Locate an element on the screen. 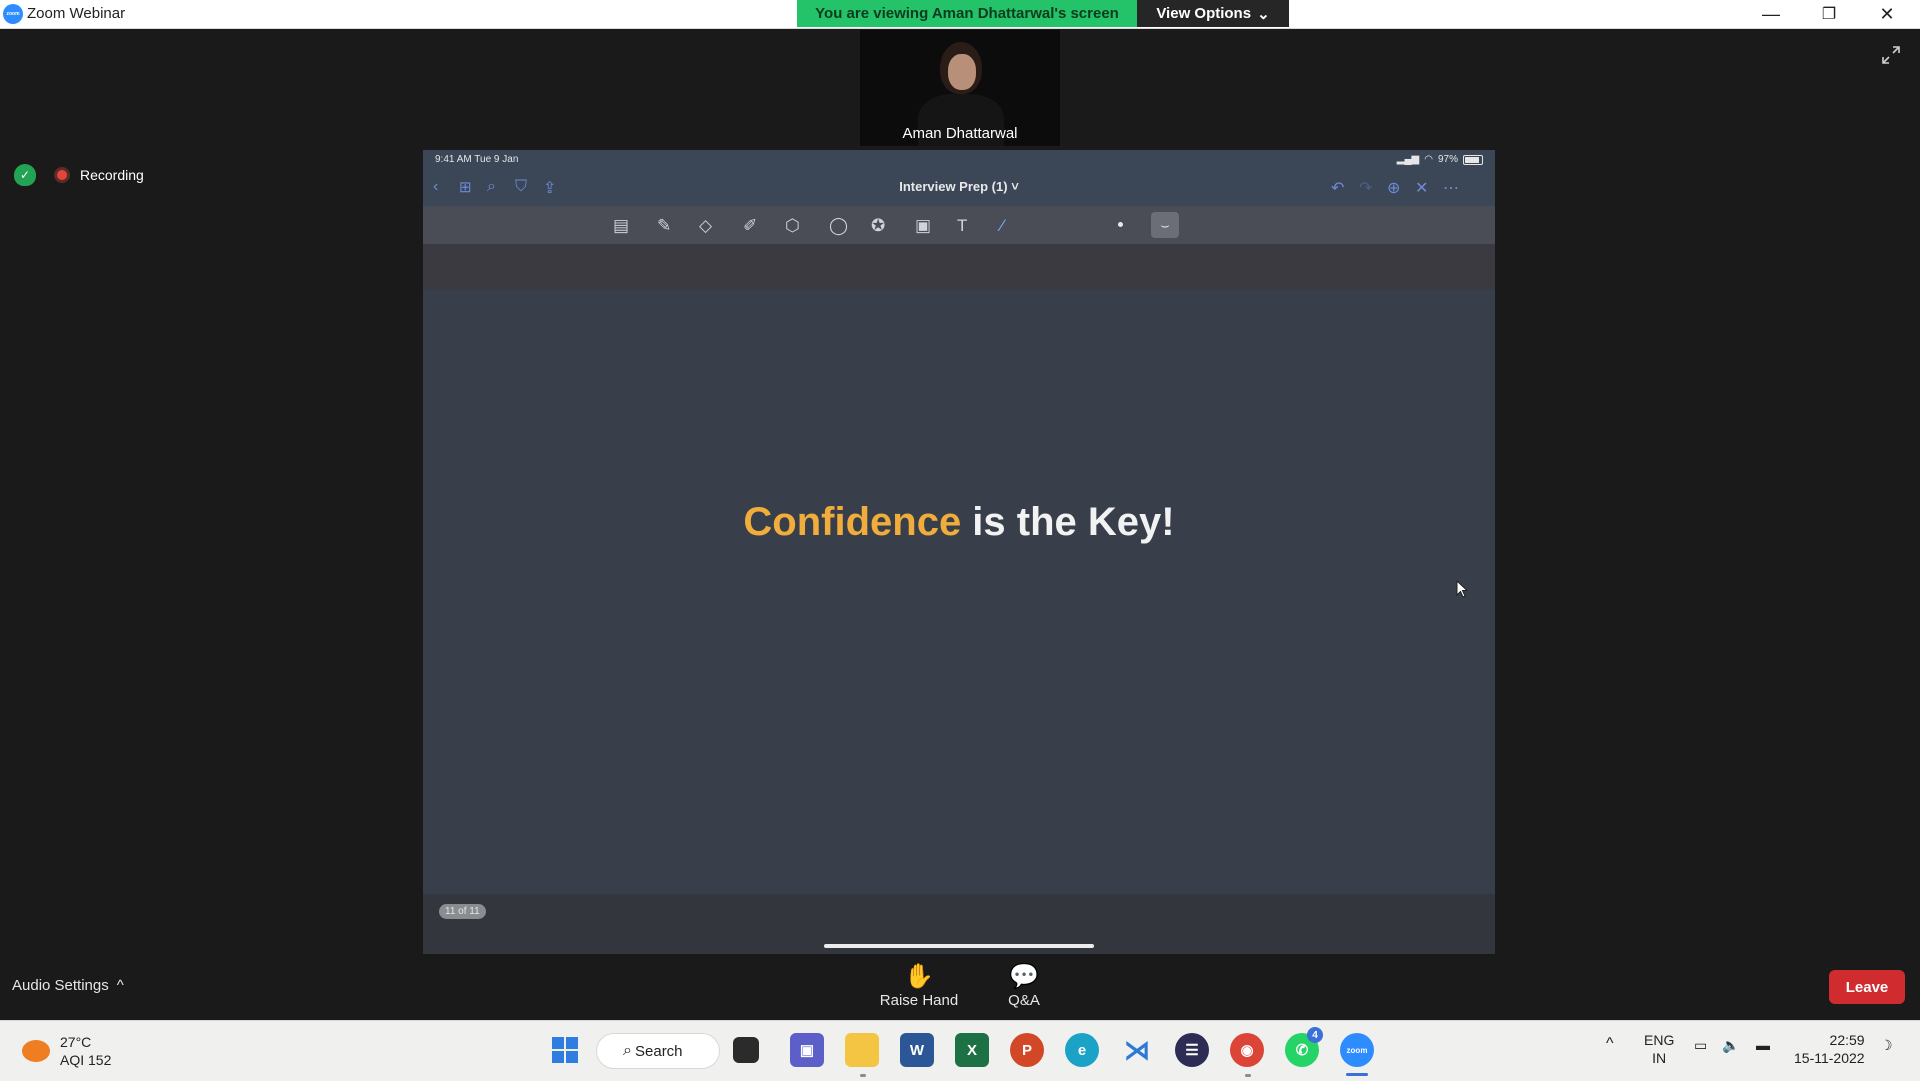 The image size is (1920, 1081). clock-date: 15-11-2022 is located at coordinates (1829, 1058).